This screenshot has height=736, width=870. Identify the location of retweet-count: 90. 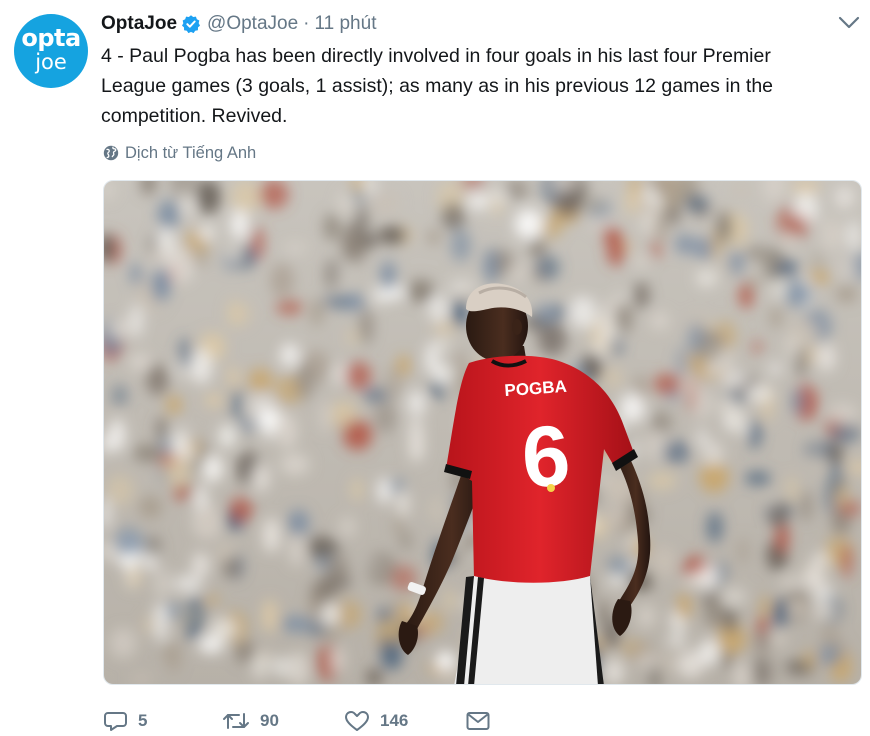
(269, 720).